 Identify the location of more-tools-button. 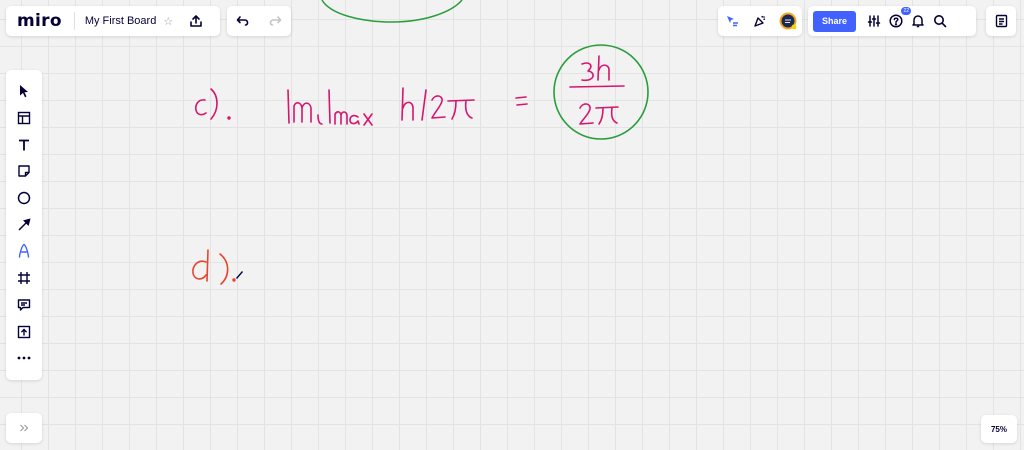
(24, 358).